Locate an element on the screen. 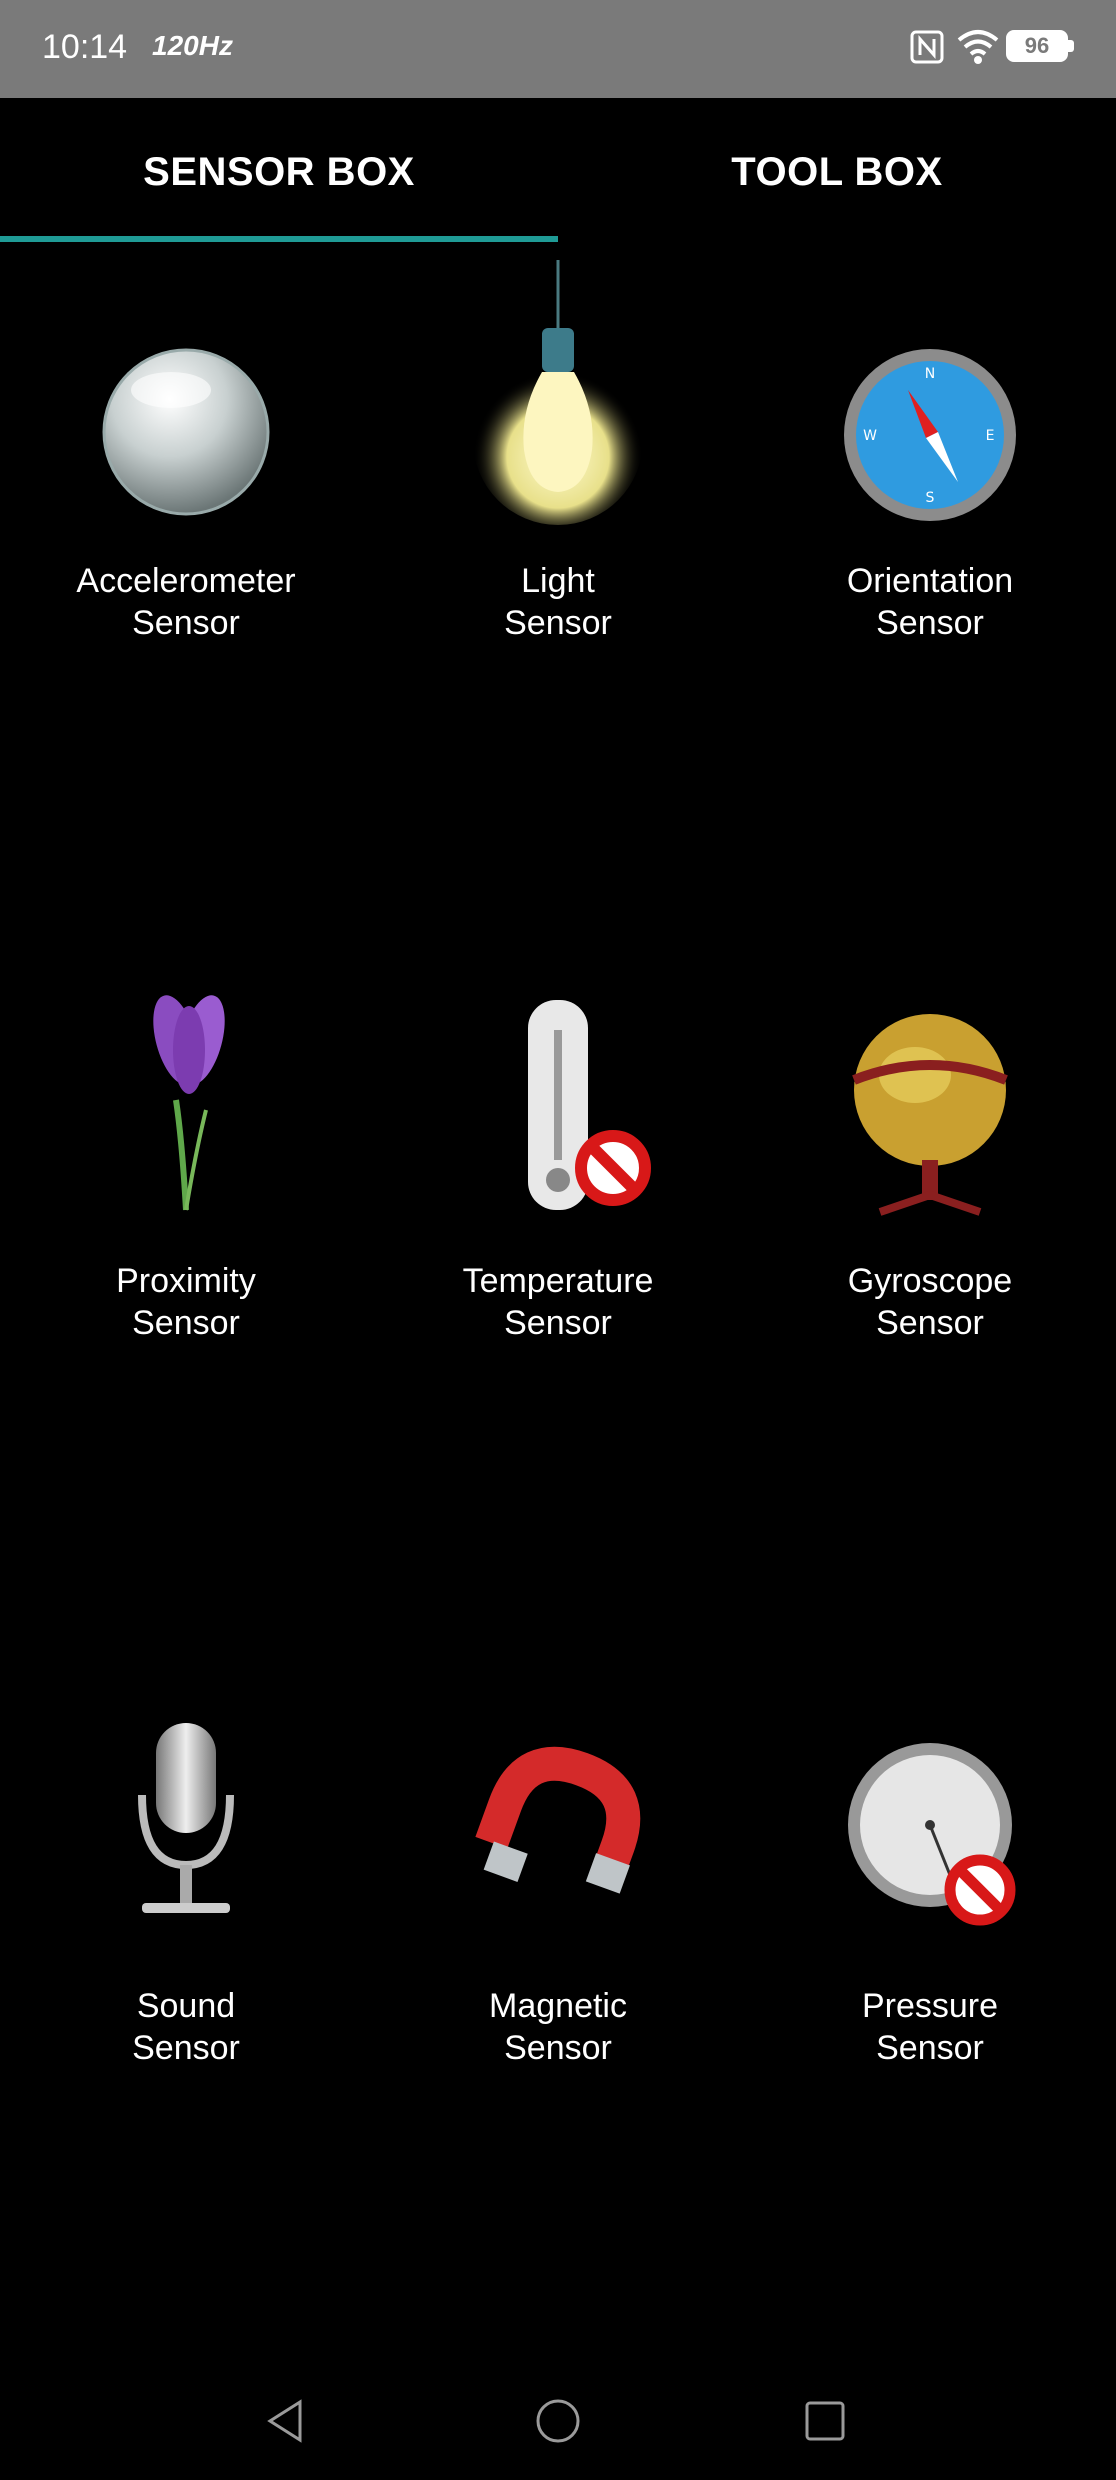 The height and width of the screenshot is (2480, 1116). sensor-accelerometer: Accelerometer Sensor is located at coordinates (186, 480).